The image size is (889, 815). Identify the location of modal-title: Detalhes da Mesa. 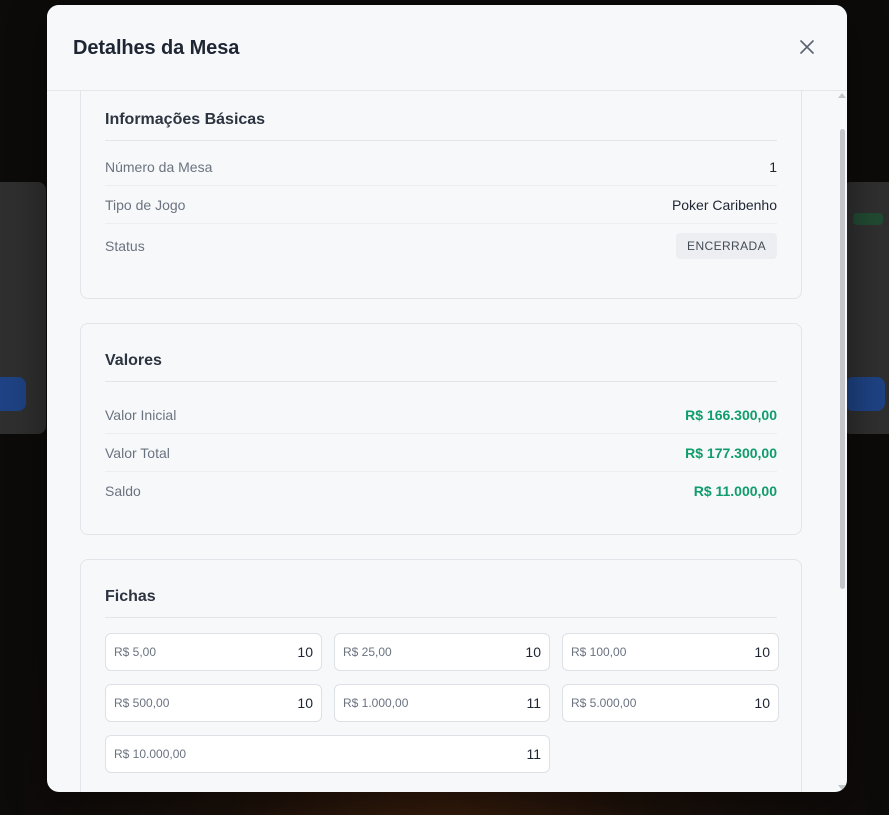
(156, 48).